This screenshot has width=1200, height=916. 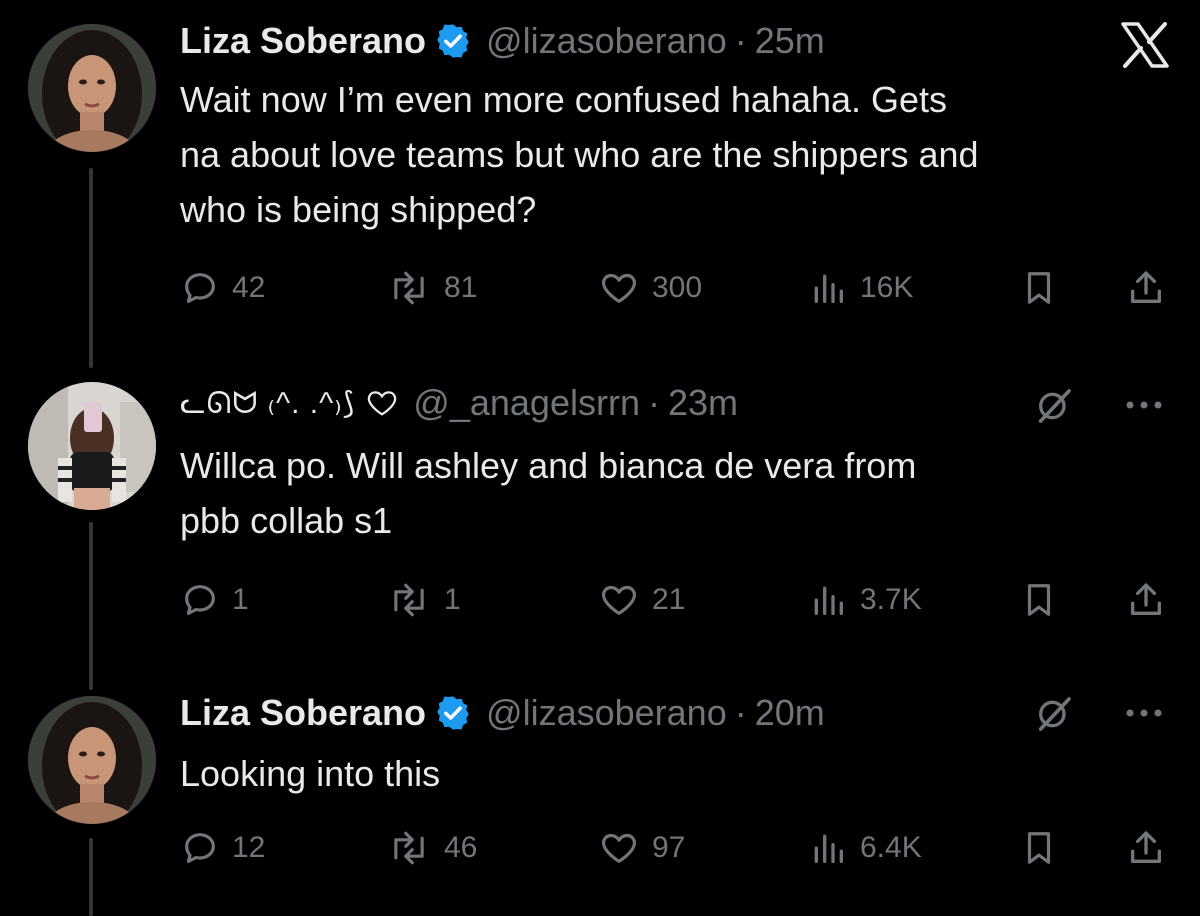 I want to click on reply-button: 12, so click(x=222, y=848).